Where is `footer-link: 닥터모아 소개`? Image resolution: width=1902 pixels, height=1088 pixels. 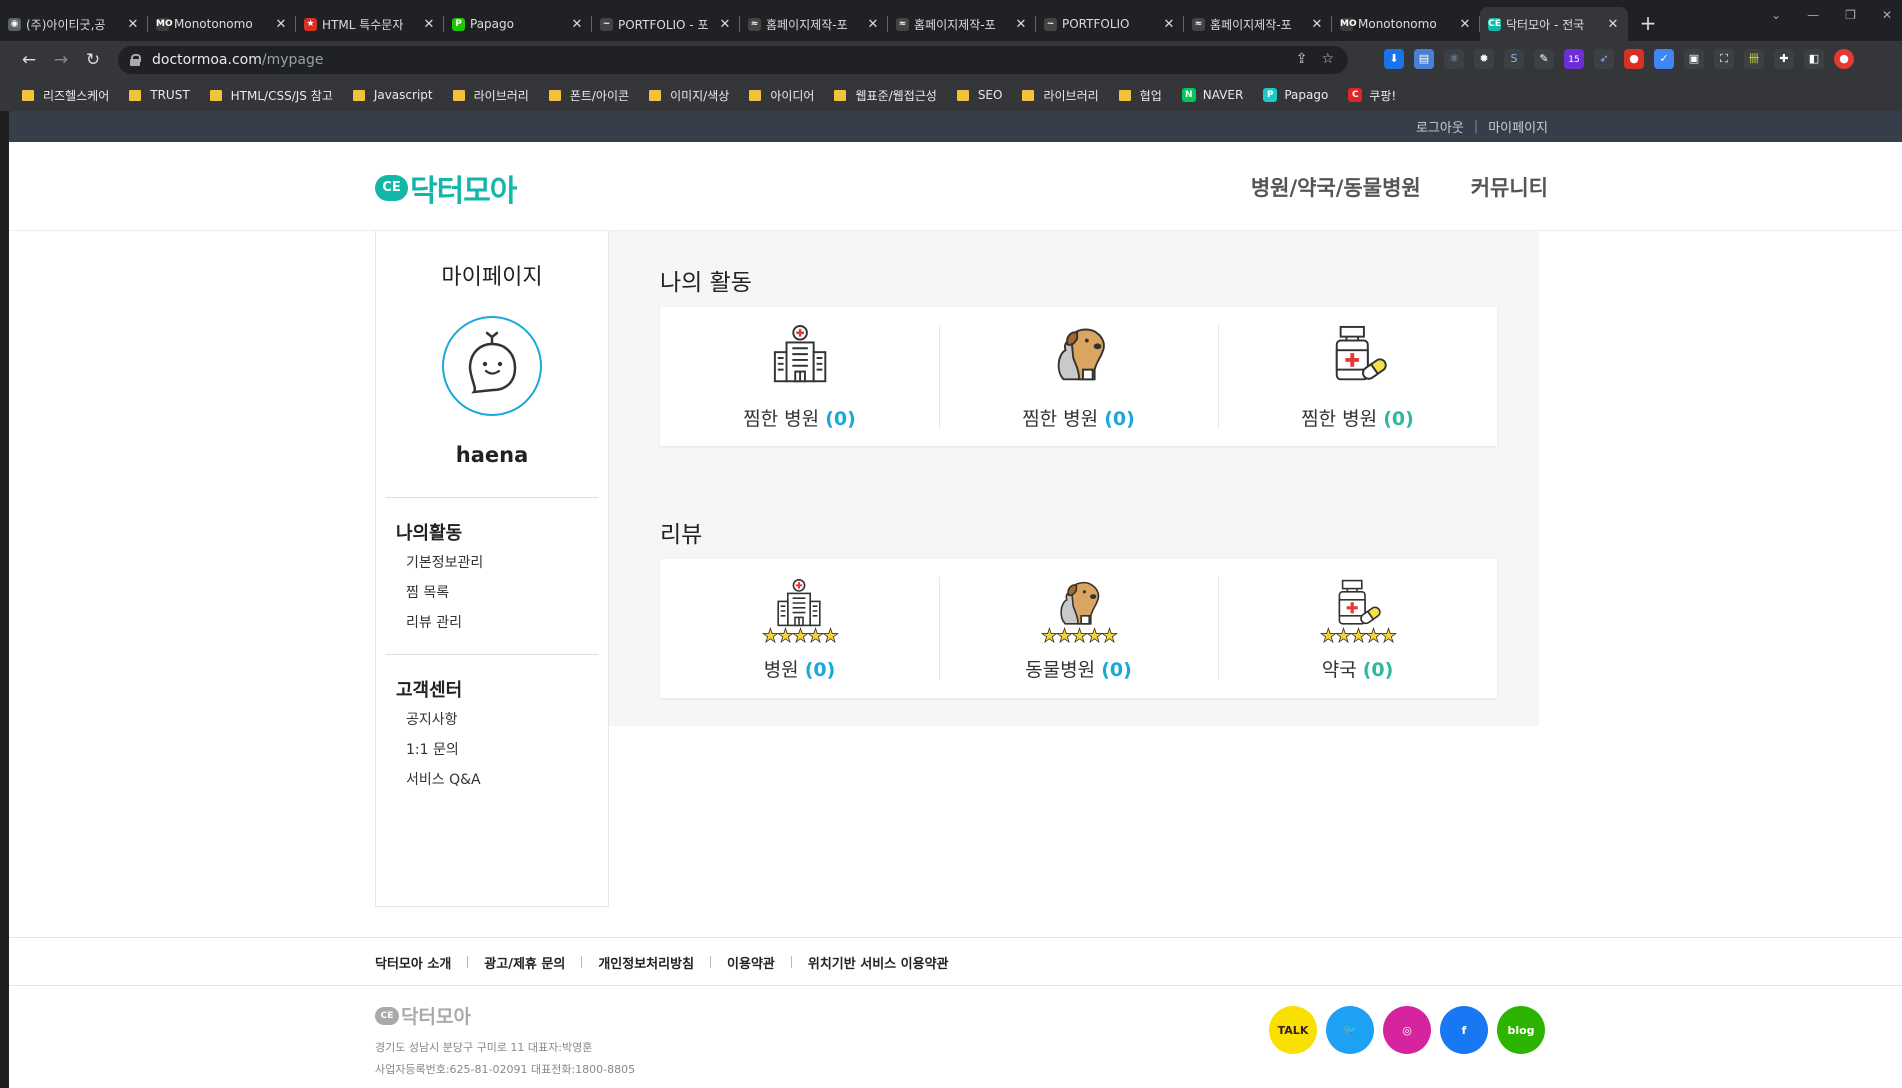 footer-link: 닥터모아 소개 is located at coordinates (421, 962).